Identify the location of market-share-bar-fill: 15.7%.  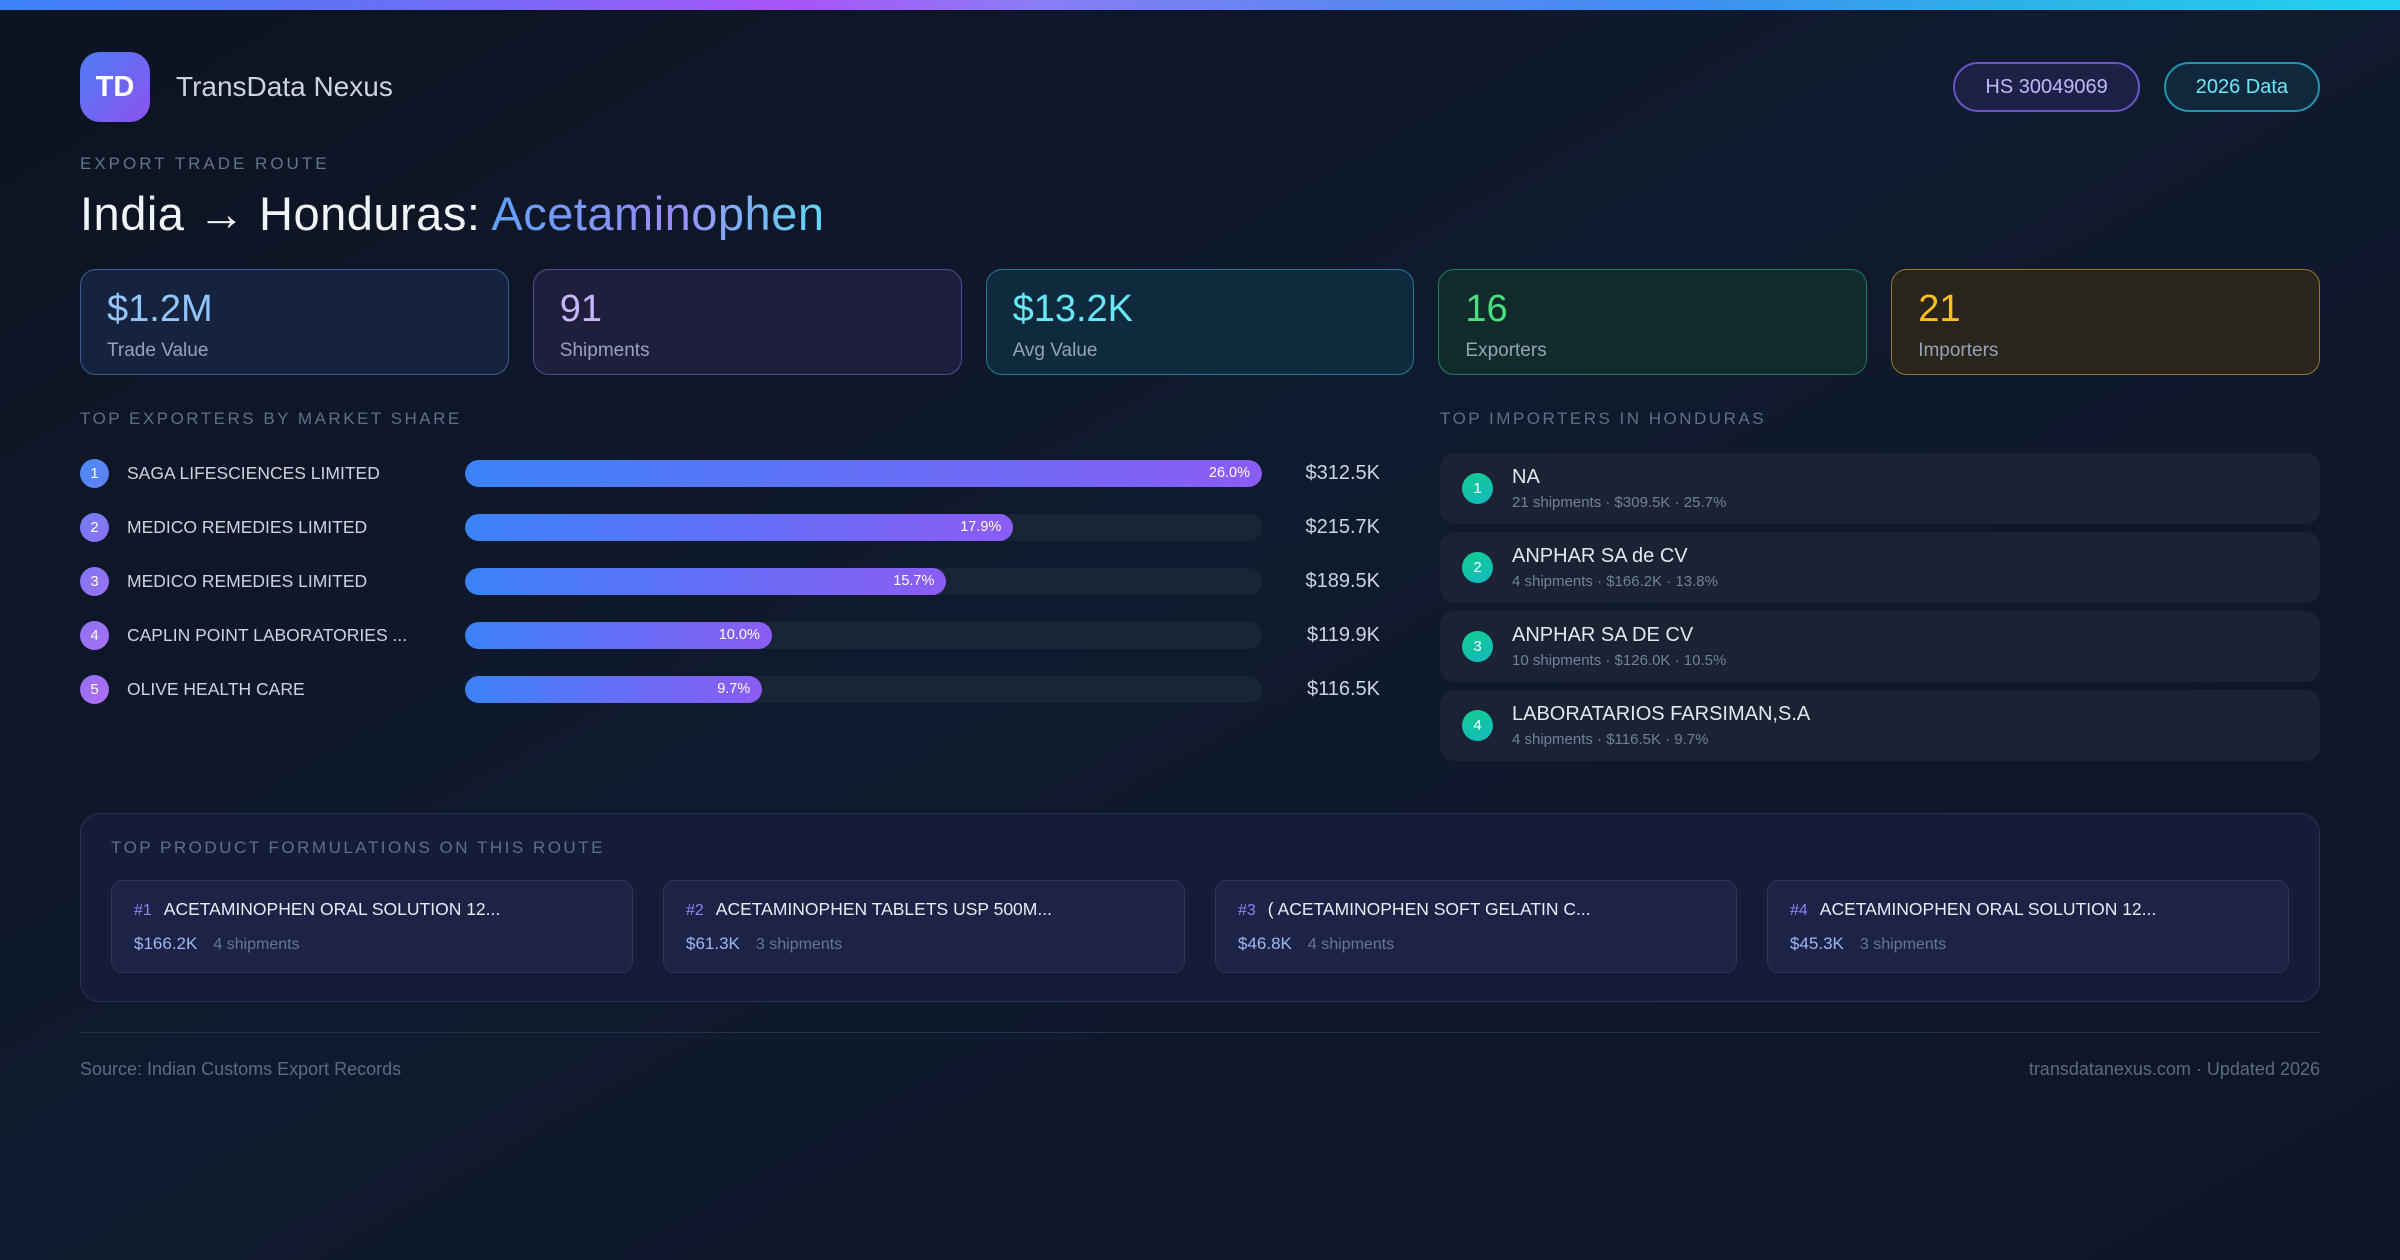
(706, 581).